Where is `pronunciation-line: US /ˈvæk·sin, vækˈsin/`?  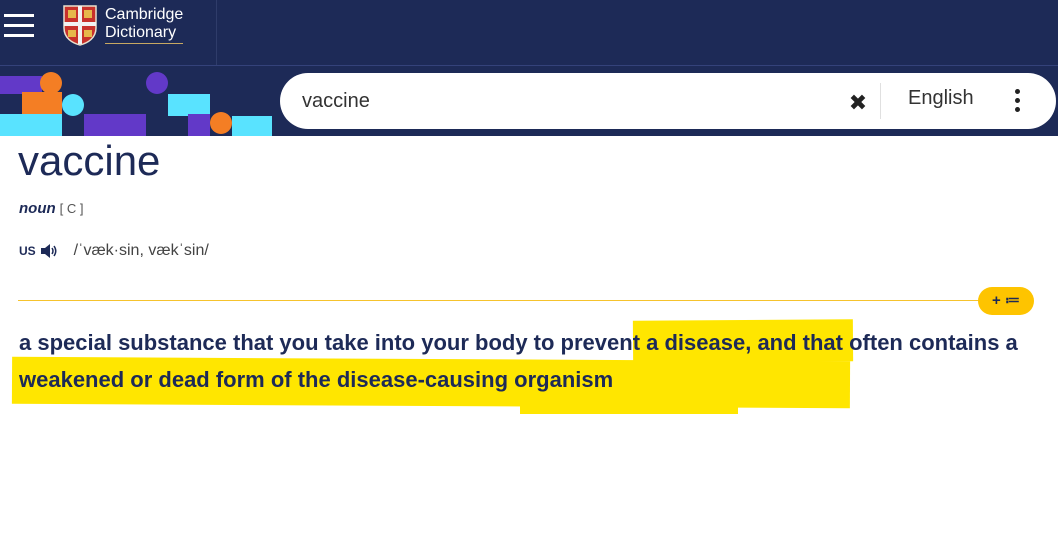
pronunciation-line: US /ˈvæk·sin, vækˈsin/ is located at coordinates (114, 251).